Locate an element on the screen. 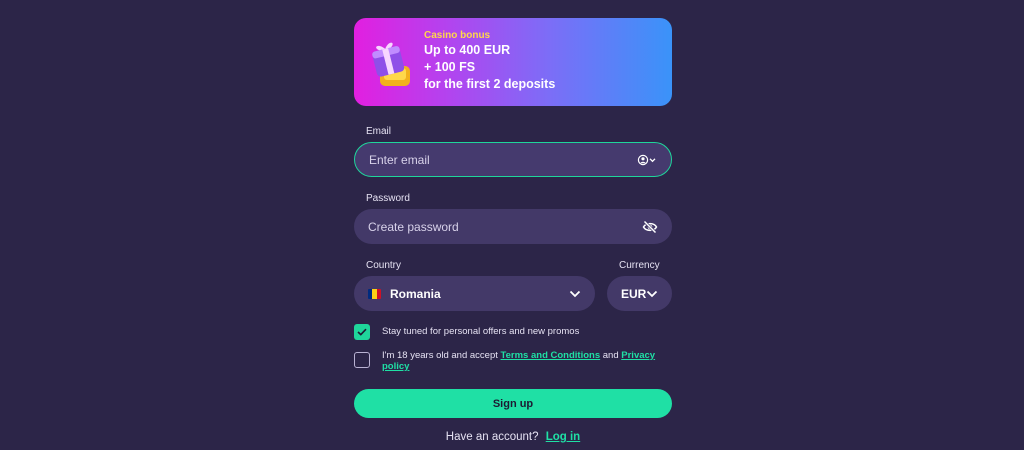 This screenshot has height=450, width=1024. currency-label: Currency is located at coordinates (639, 265).